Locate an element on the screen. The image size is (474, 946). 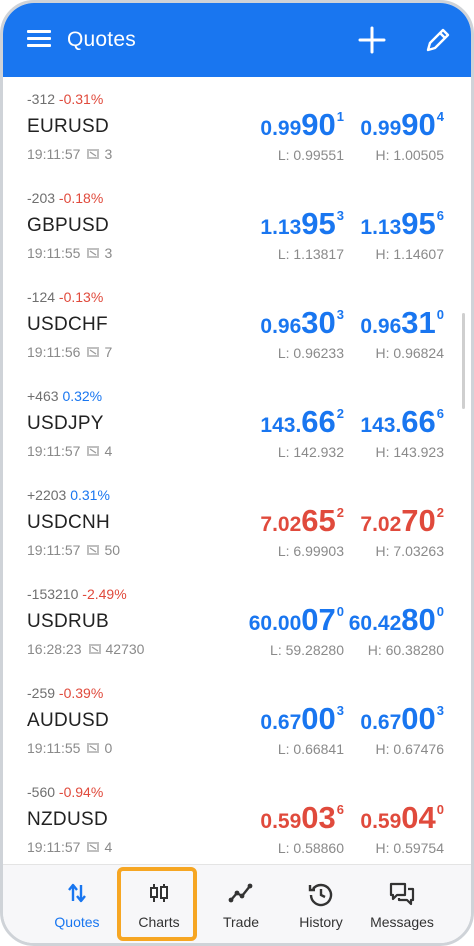
change-label: -203 -0.18% is located at coordinates (65, 198).